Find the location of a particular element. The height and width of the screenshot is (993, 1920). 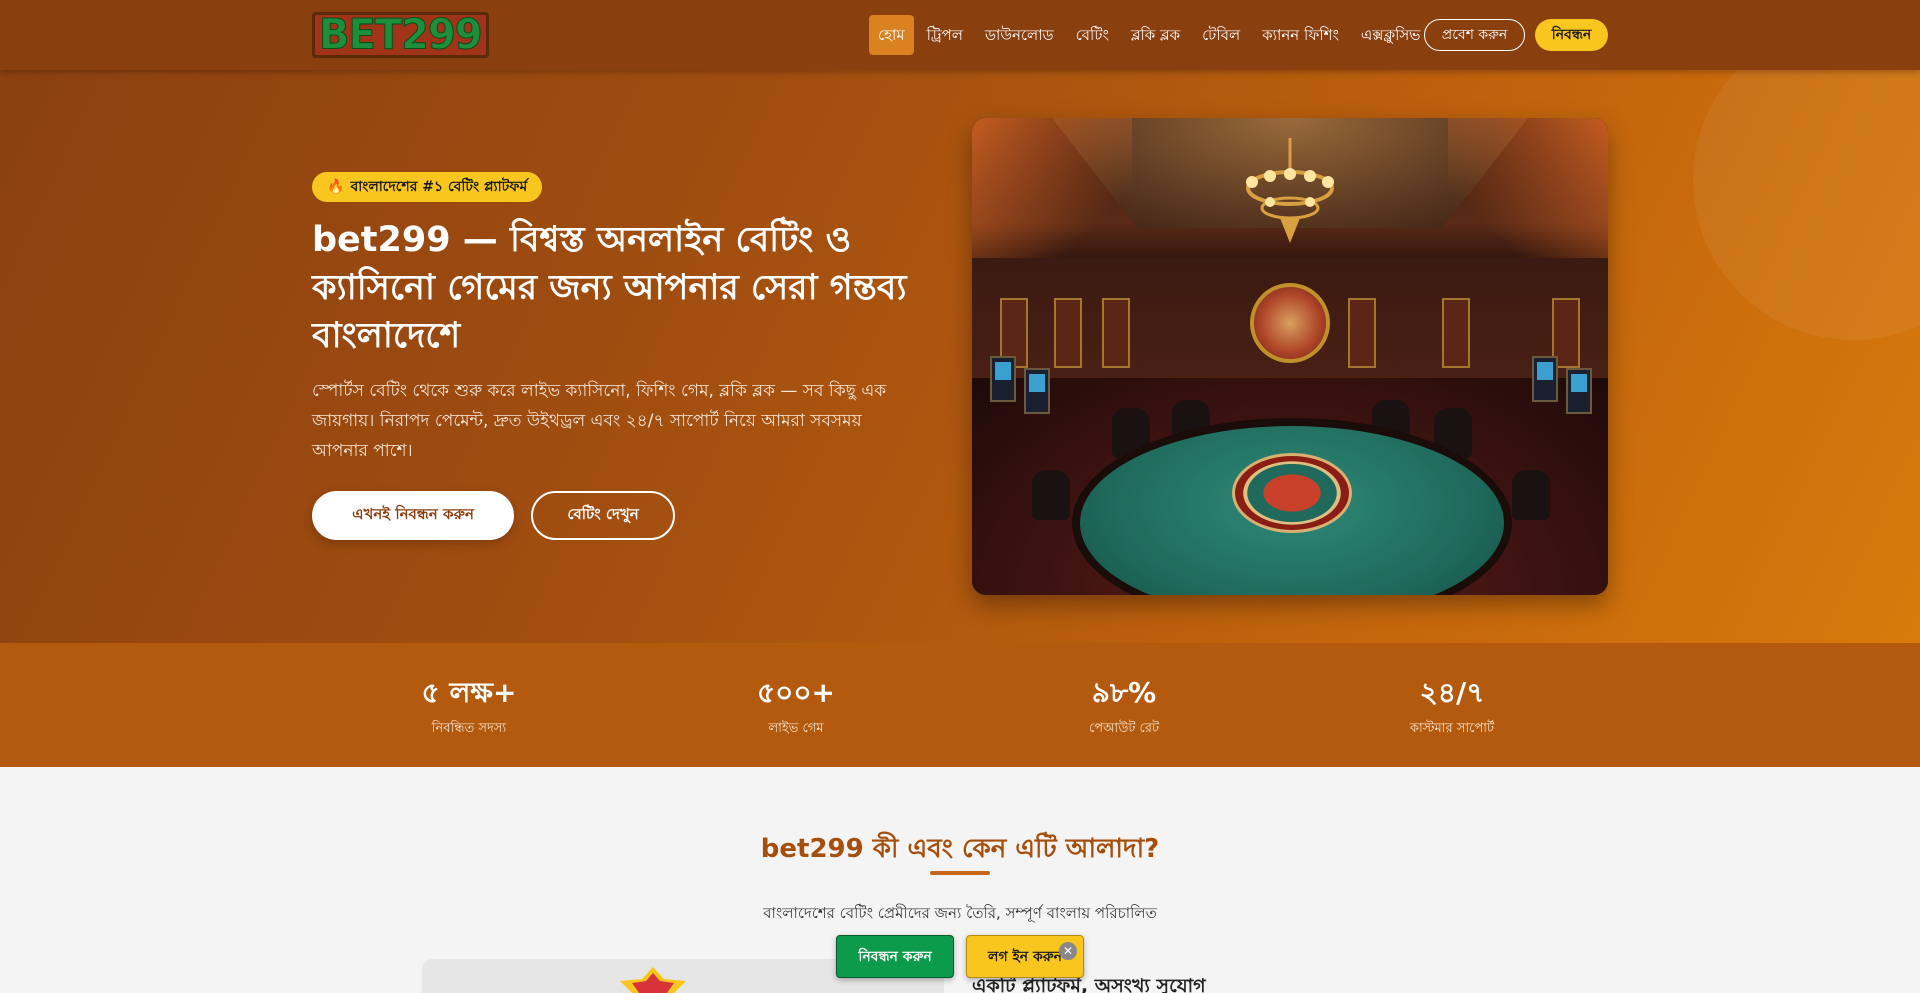

nav-item-triple: ট্রিপল is located at coordinates (945, 35).